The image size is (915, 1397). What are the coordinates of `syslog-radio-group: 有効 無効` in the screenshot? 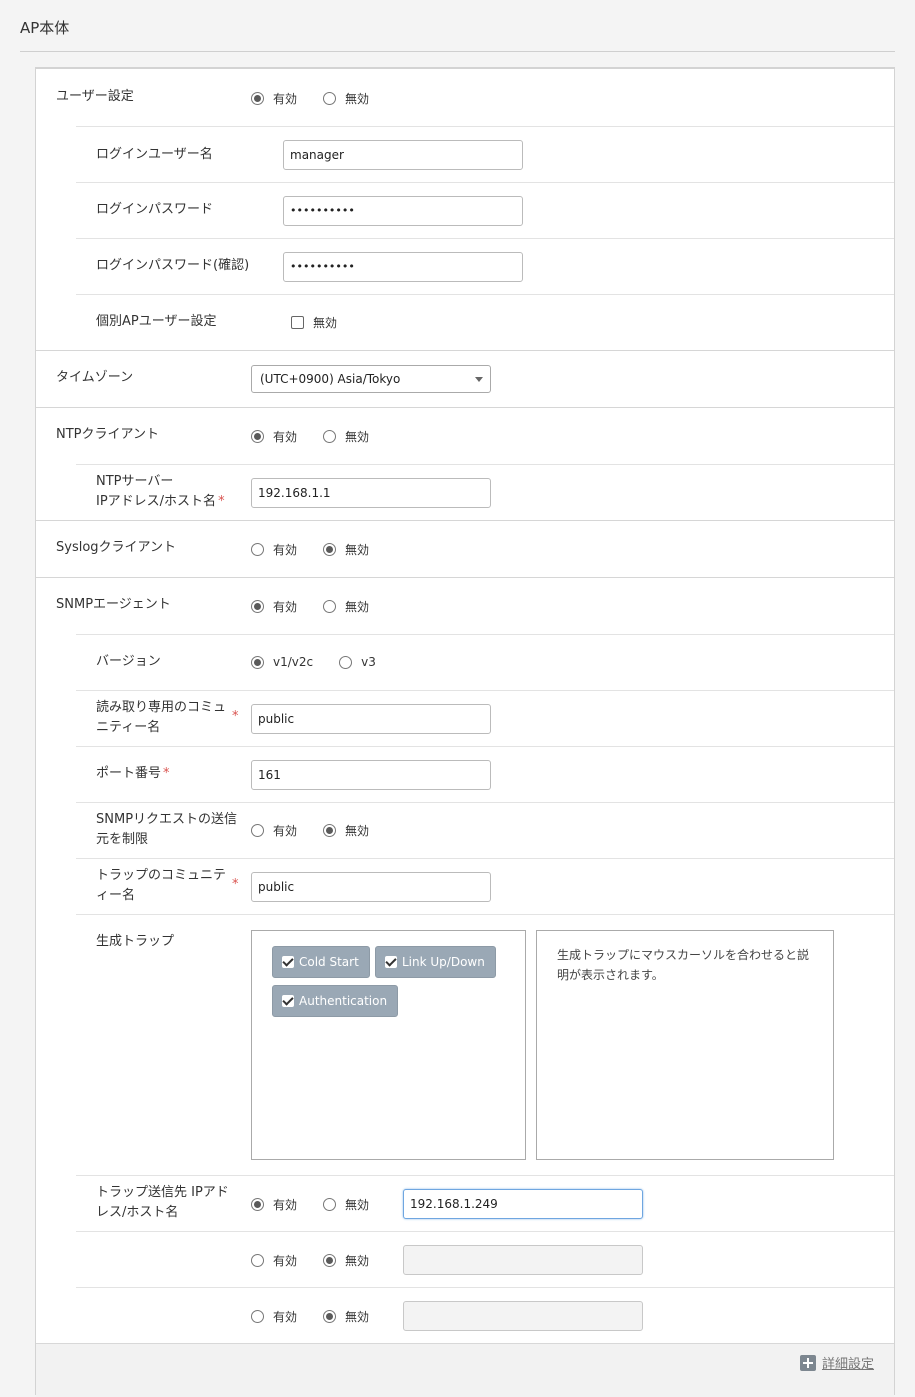 It's located at (323, 549).